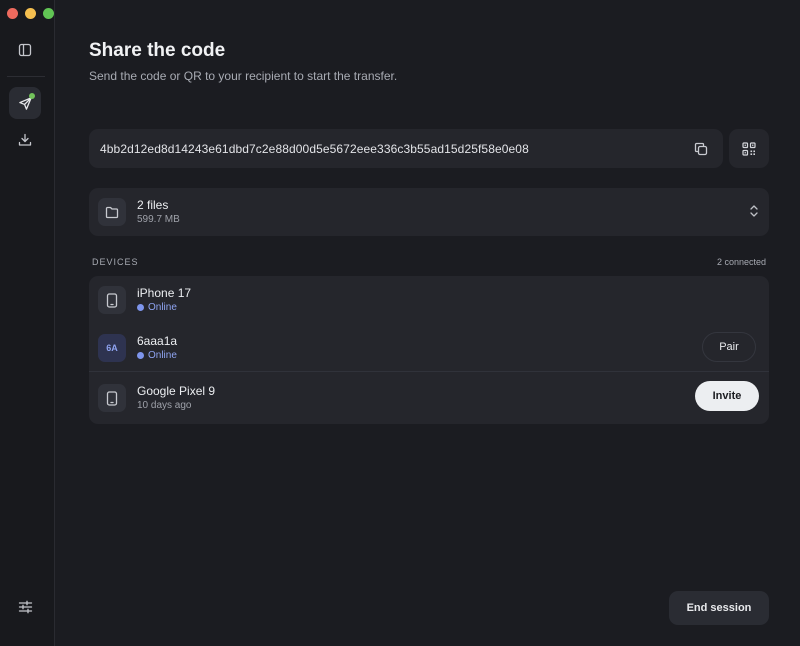 Image resolution: width=800 pixels, height=646 pixels. I want to click on folder-tile, so click(112, 212).